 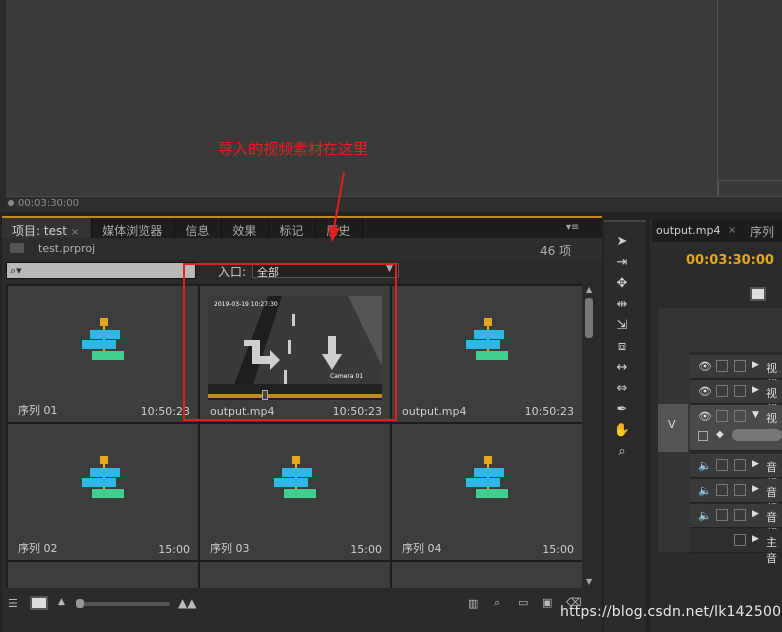 I want to click on slide-tool-icon: ⇔, so click(x=622, y=390).